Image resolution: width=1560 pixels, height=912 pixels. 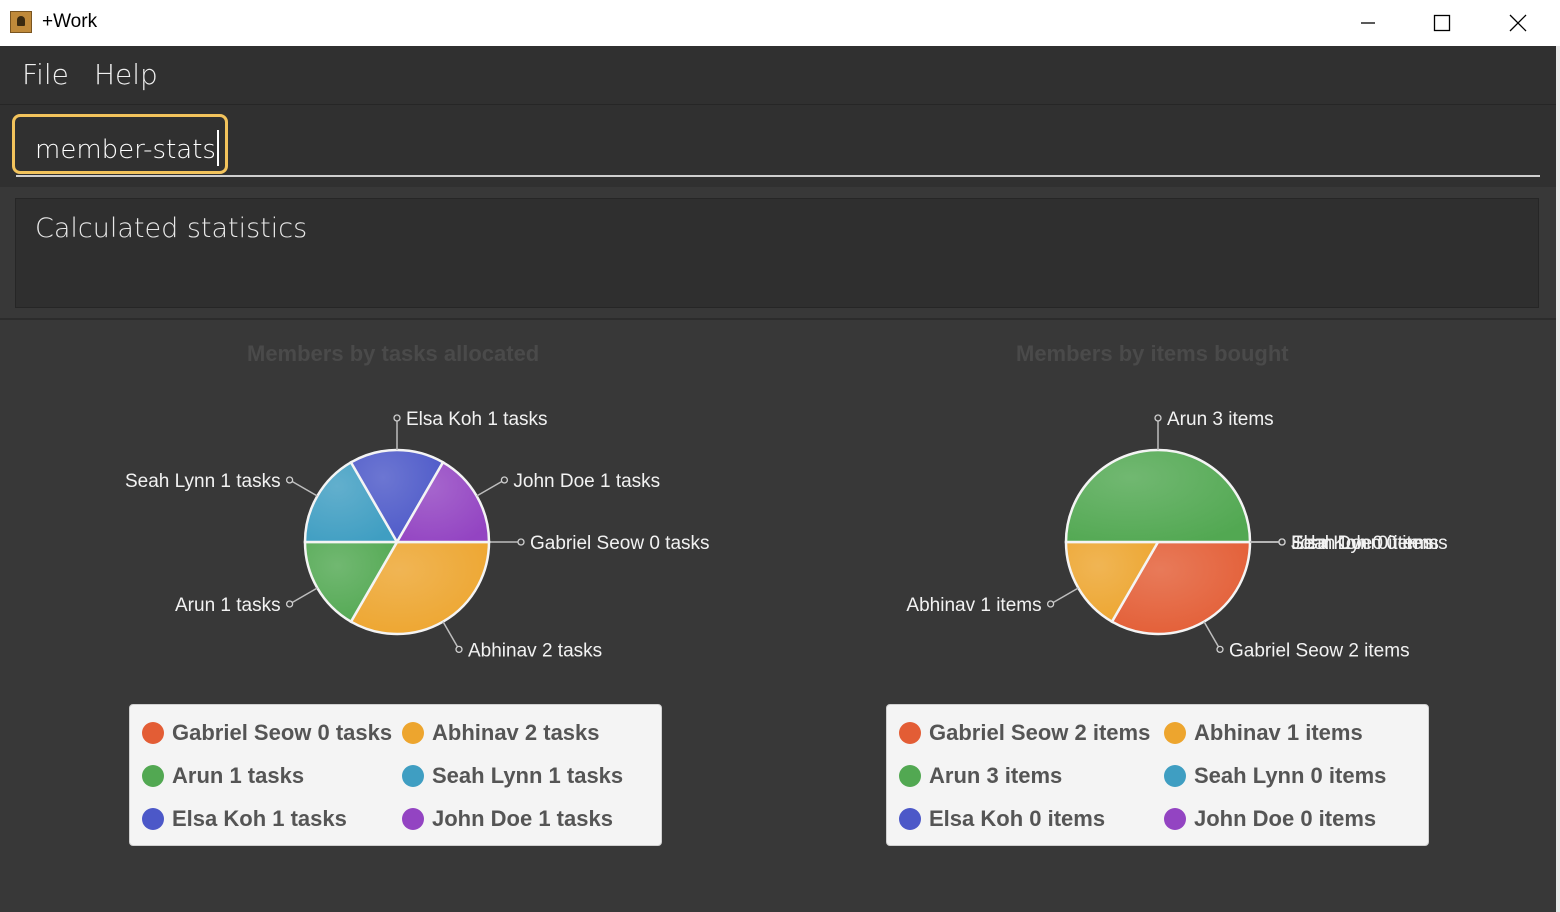 What do you see at coordinates (1158, 496) in the screenshot?
I see `pie-slice` at bounding box center [1158, 496].